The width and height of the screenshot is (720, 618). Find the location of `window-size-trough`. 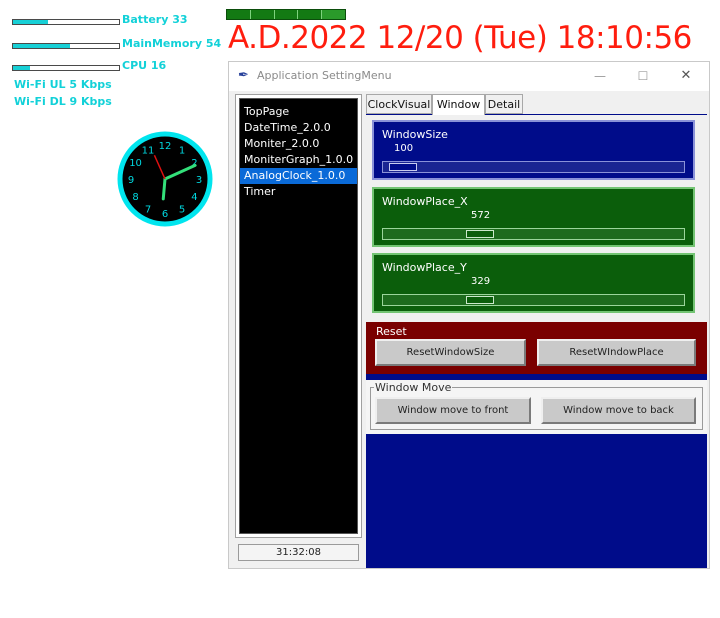

window-size-trough is located at coordinates (533, 167).